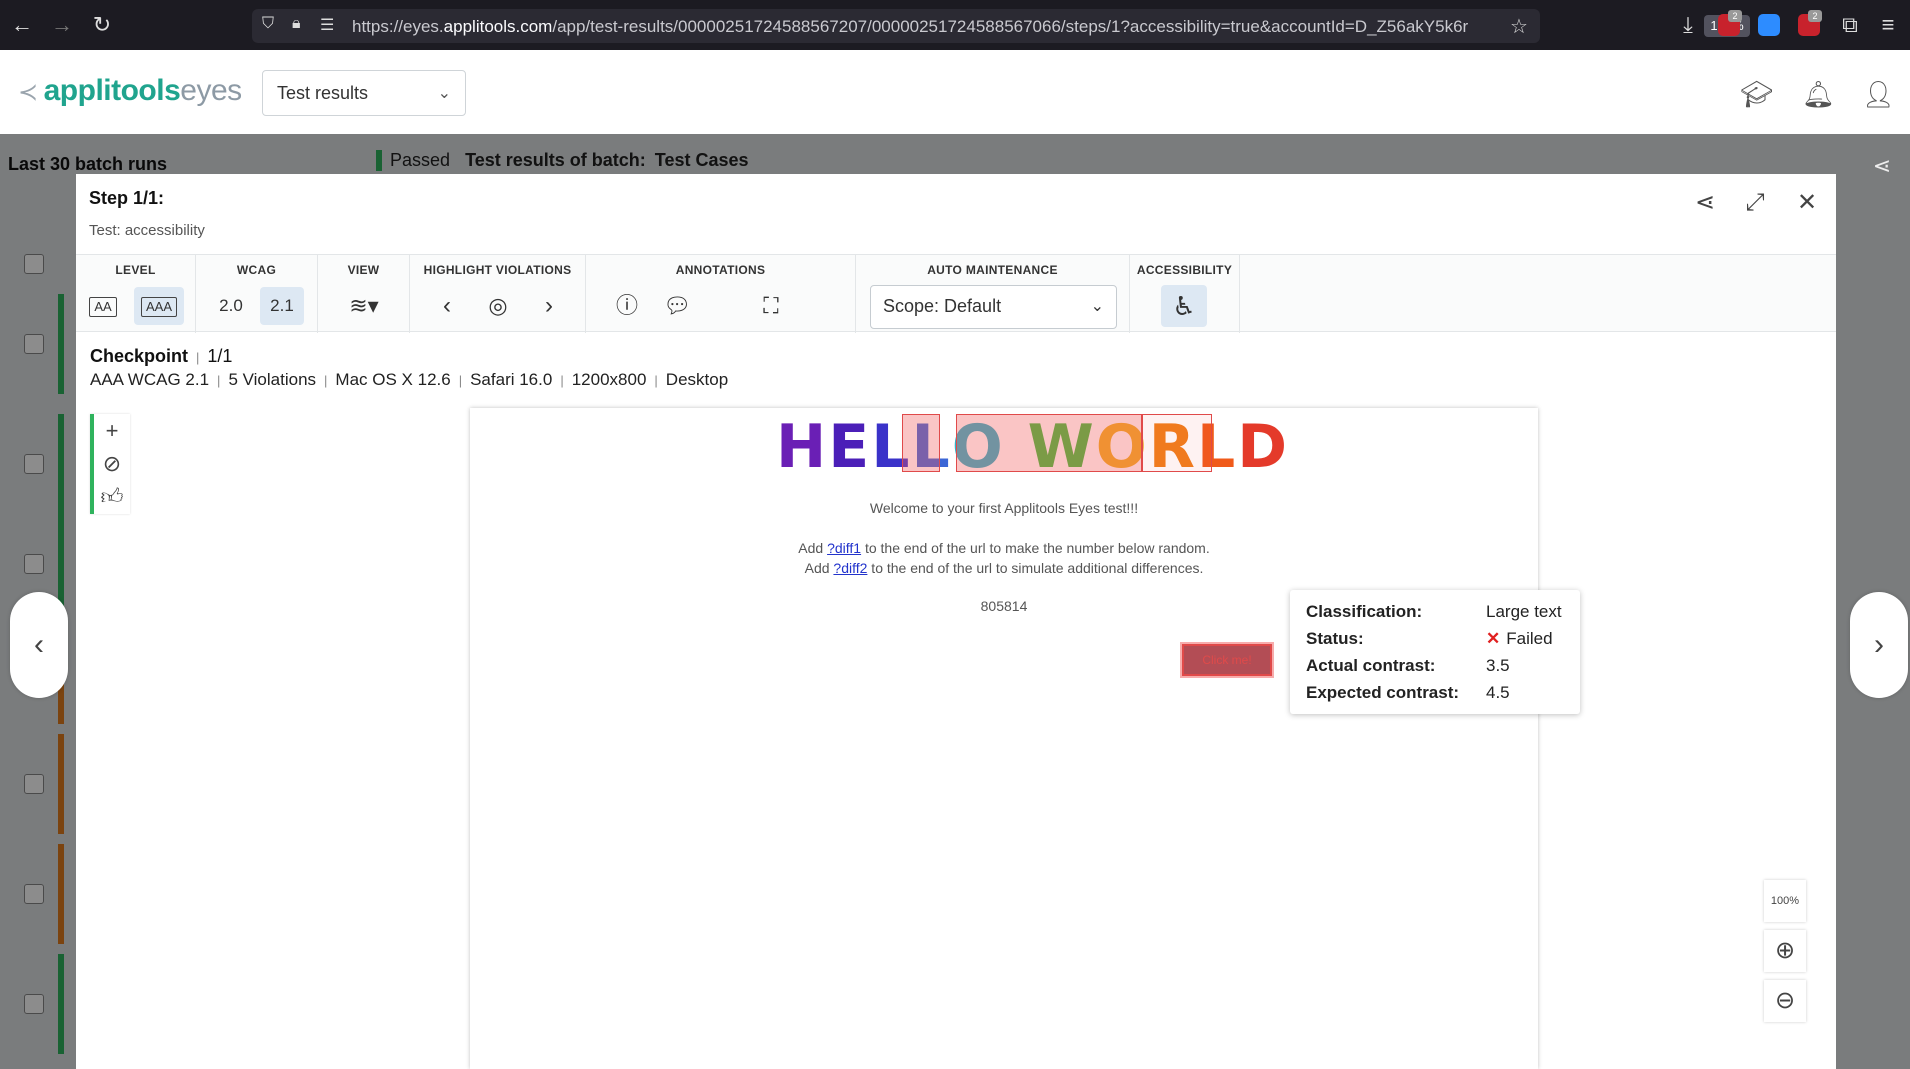 This screenshot has height=1069, width=1910. What do you see at coordinates (1227, 660) in the screenshot?
I see `click-me-button: Click me!` at bounding box center [1227, 660].